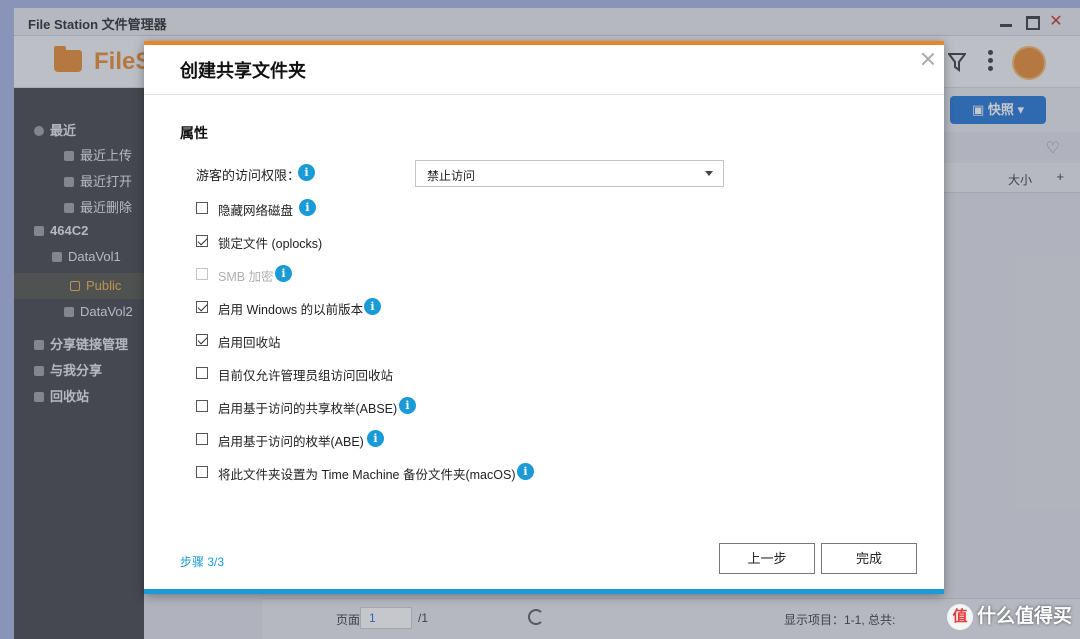 The image size is (1080, 639). What do you see at coordinates (767, 558) in the screenshot?
I see `previous-button: 上一步` at bounding box center [767, 558].